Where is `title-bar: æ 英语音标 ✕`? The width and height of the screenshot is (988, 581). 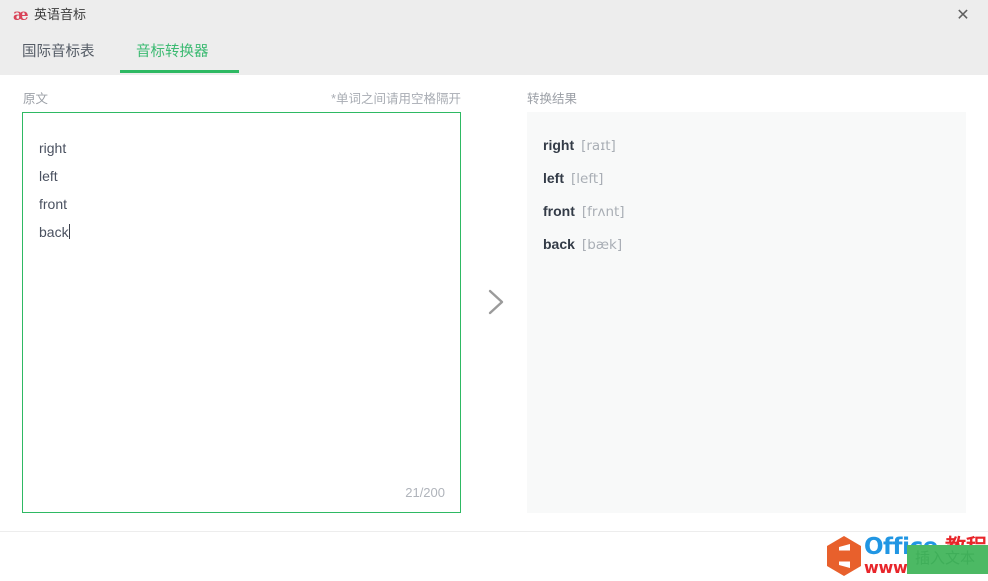 title-bar: æ 英语音标 ✕ is located at coordinates (494, 15).